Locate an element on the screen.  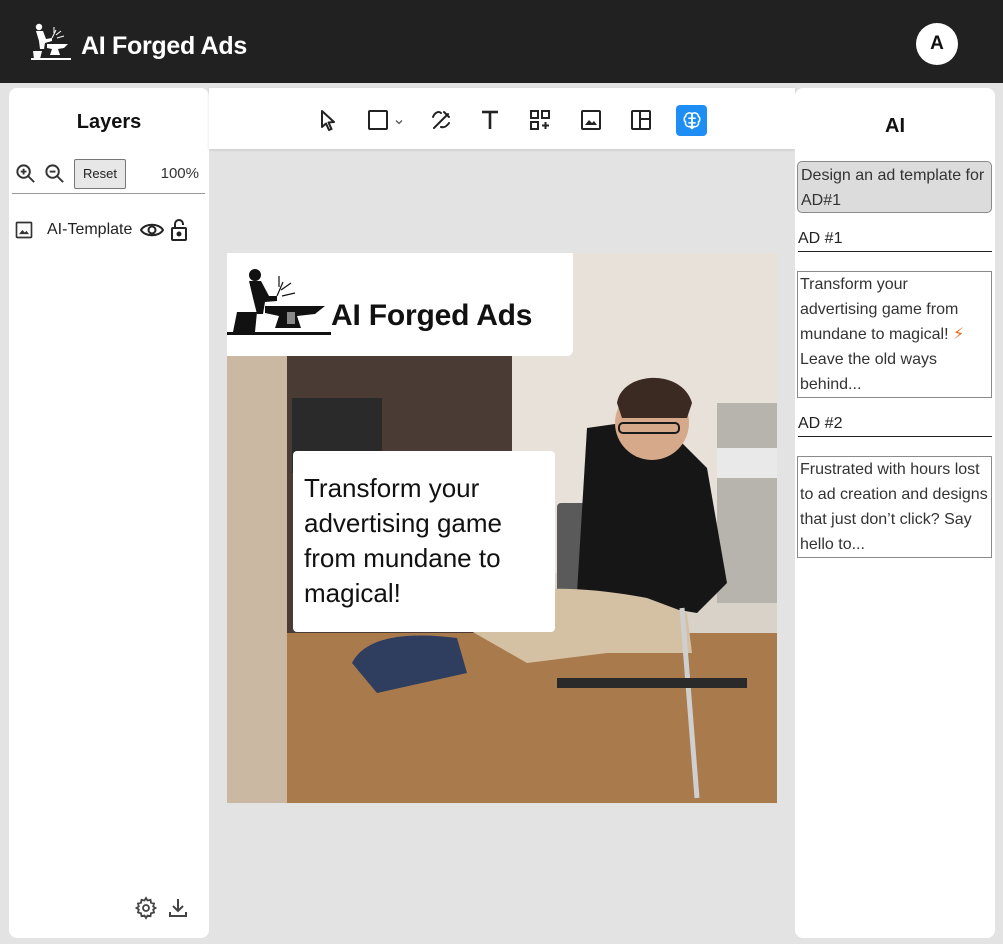
select-icon is located at coordinates (328, 120).